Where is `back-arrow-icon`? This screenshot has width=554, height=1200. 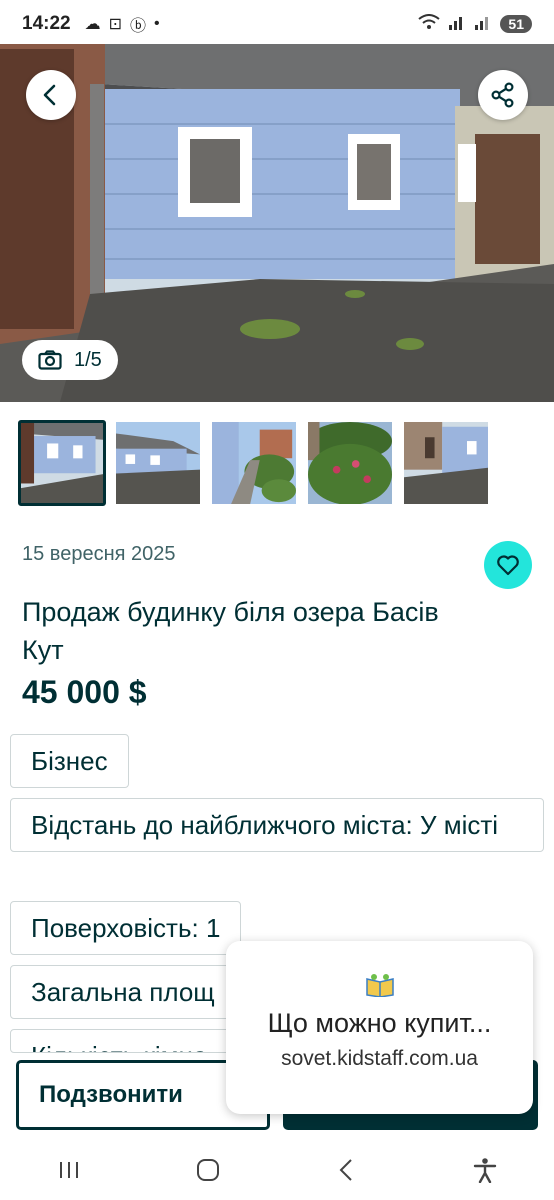 back-arrow-icon is located at coordinates (345, 1170).